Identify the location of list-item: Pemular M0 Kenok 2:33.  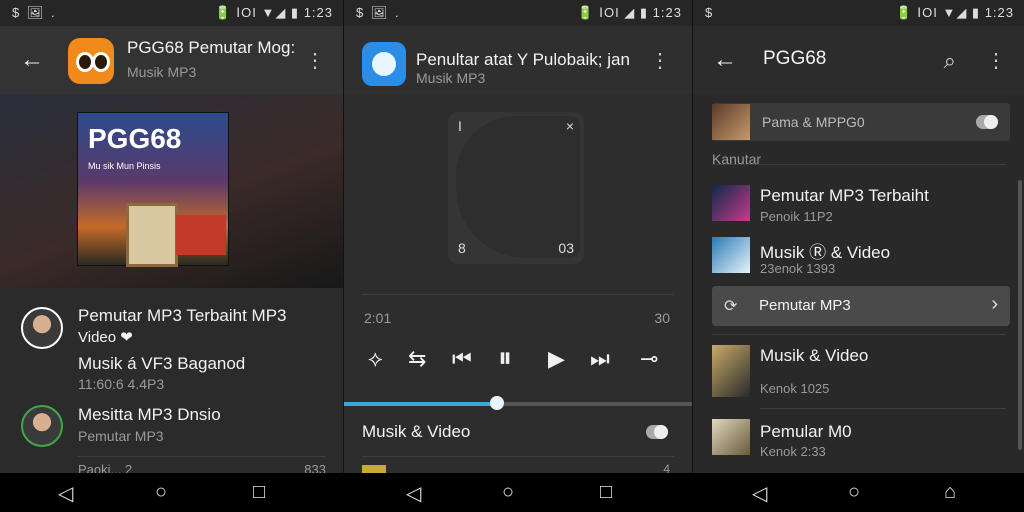
(858, 442).